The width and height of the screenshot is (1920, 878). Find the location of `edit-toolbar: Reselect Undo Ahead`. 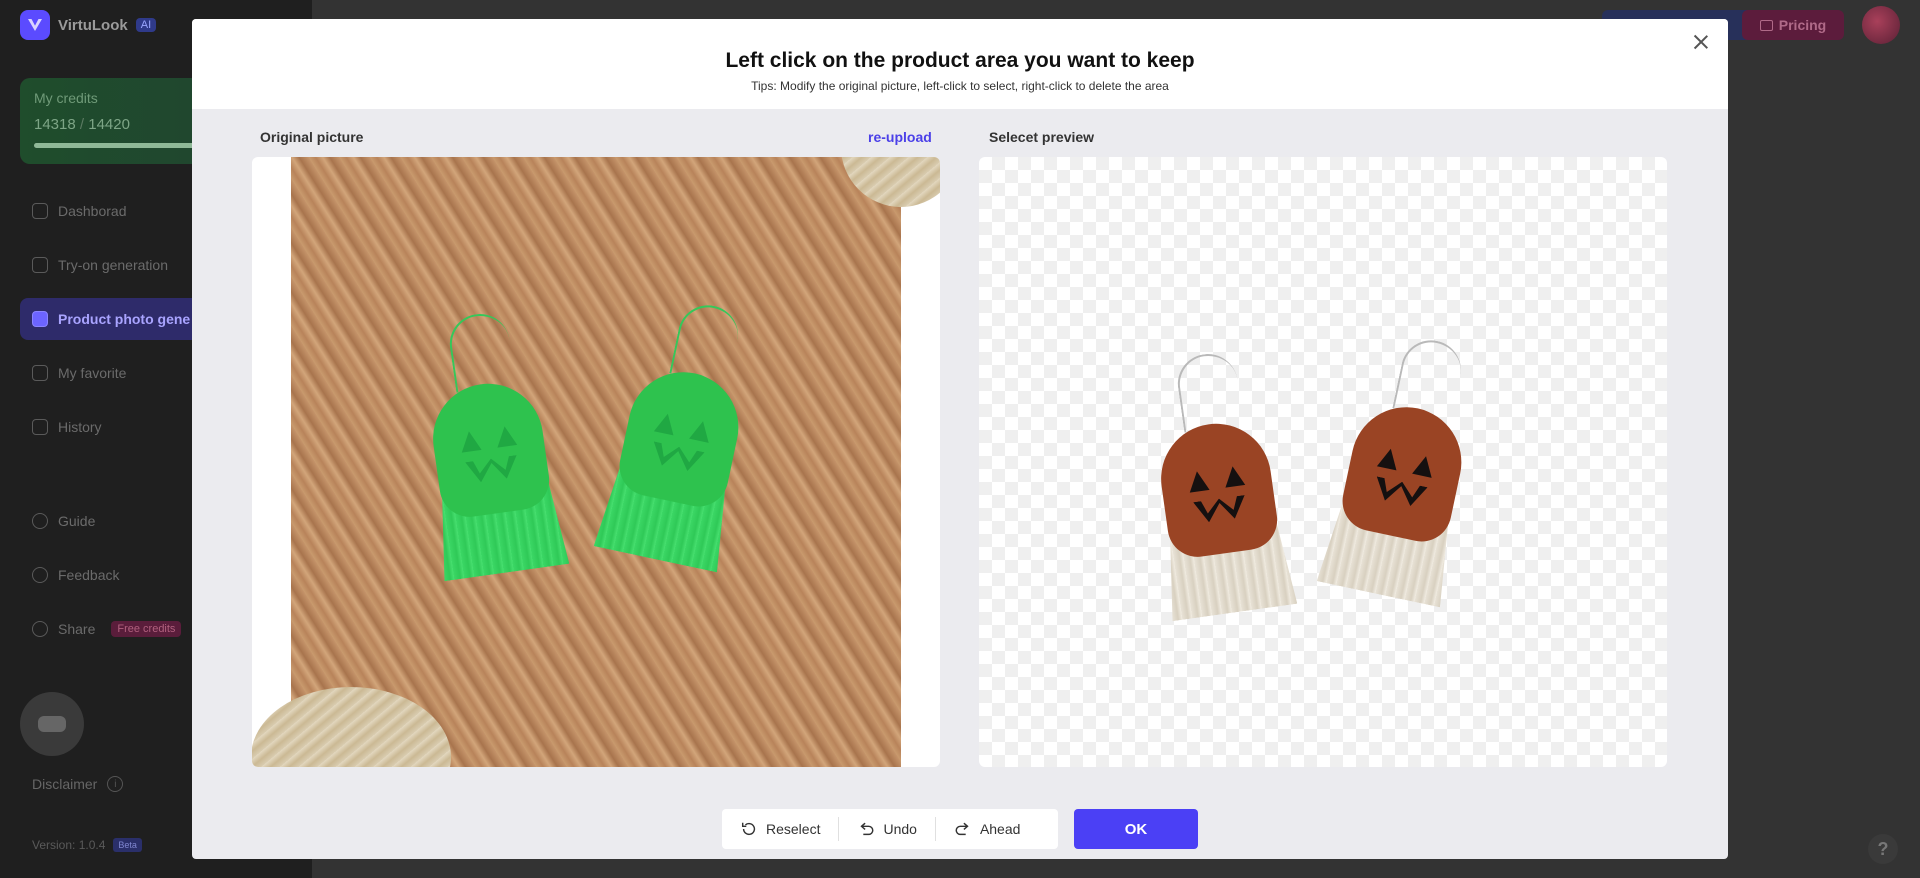

edit-toolbar: Reselect Undo Ahead is located at coordinates (890, 829).